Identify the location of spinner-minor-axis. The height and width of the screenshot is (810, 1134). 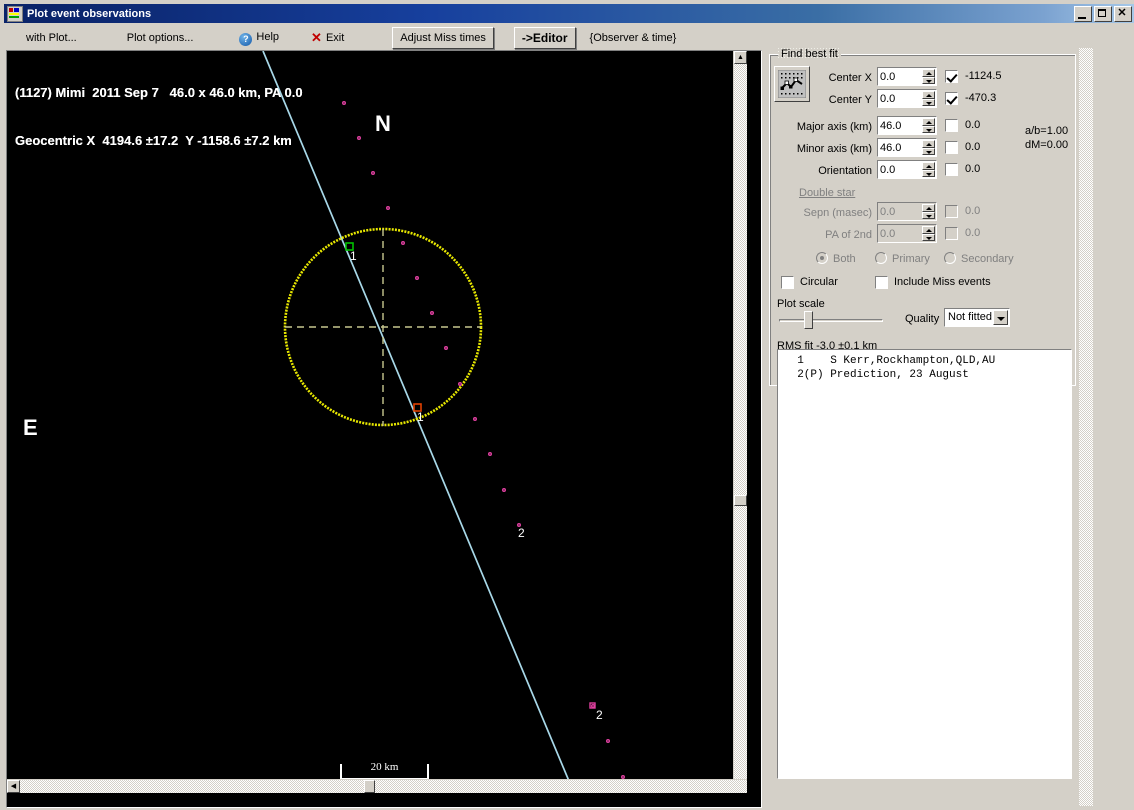
(928, 147).